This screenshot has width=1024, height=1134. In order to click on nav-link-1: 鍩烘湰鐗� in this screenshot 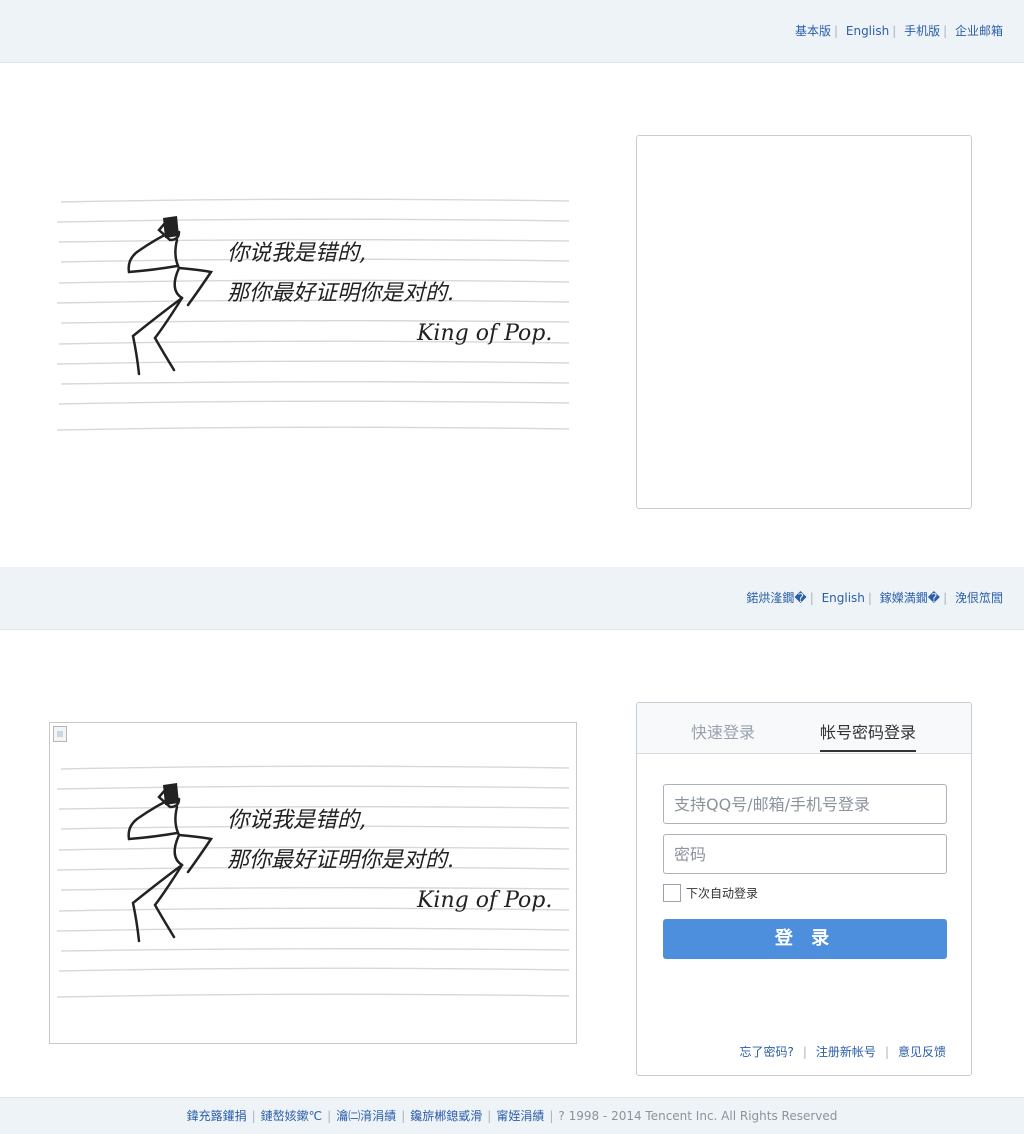, I will do `click(776, 598)`.